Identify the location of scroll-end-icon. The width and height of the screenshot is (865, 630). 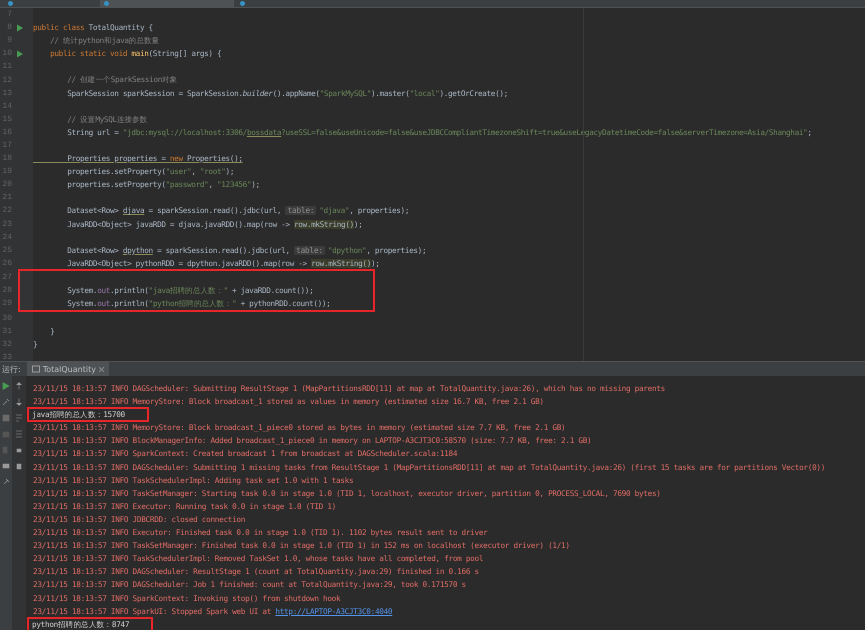
(19, 434).